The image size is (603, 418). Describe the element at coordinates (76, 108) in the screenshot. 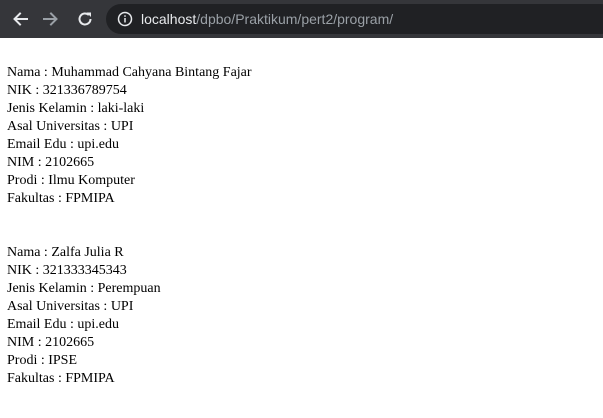

I see `jenis-kelamin-line: Jenis Kelamin : laki-laki` at that location.